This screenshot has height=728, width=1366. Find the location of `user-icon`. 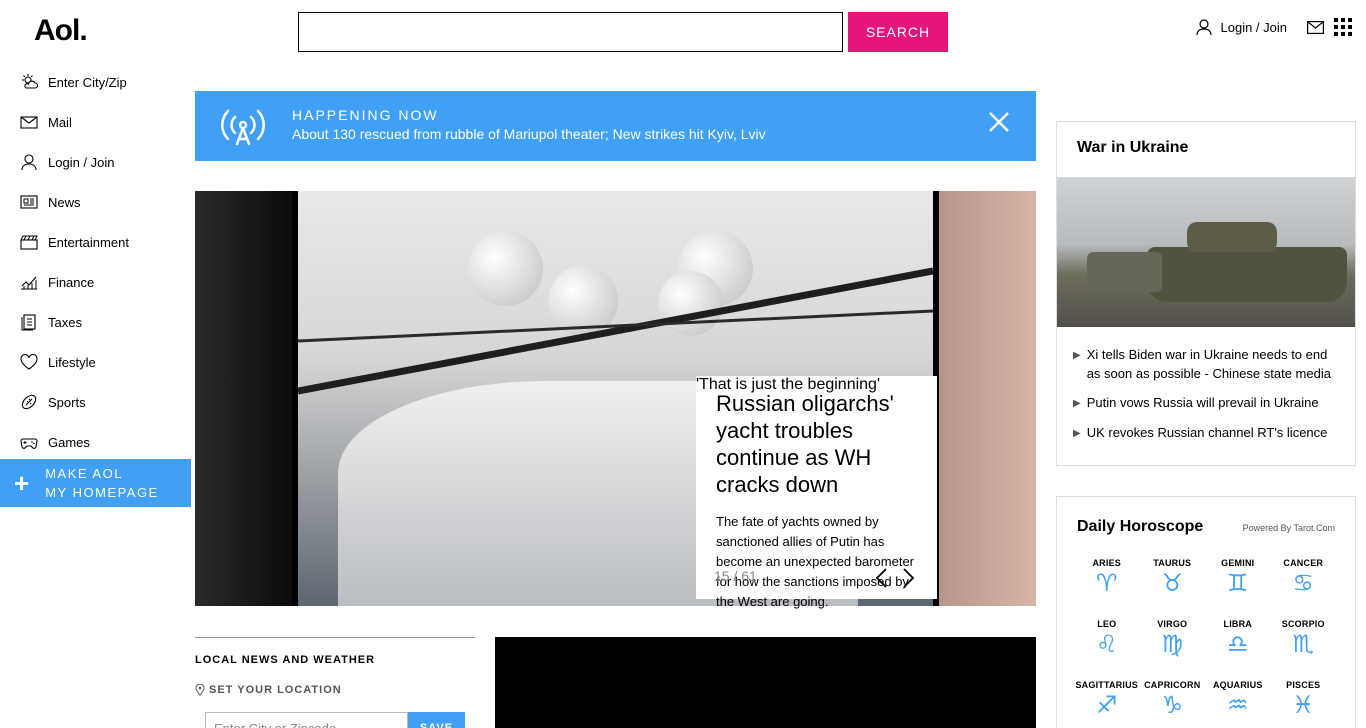

user-icon is located at coordinates (29, 162).